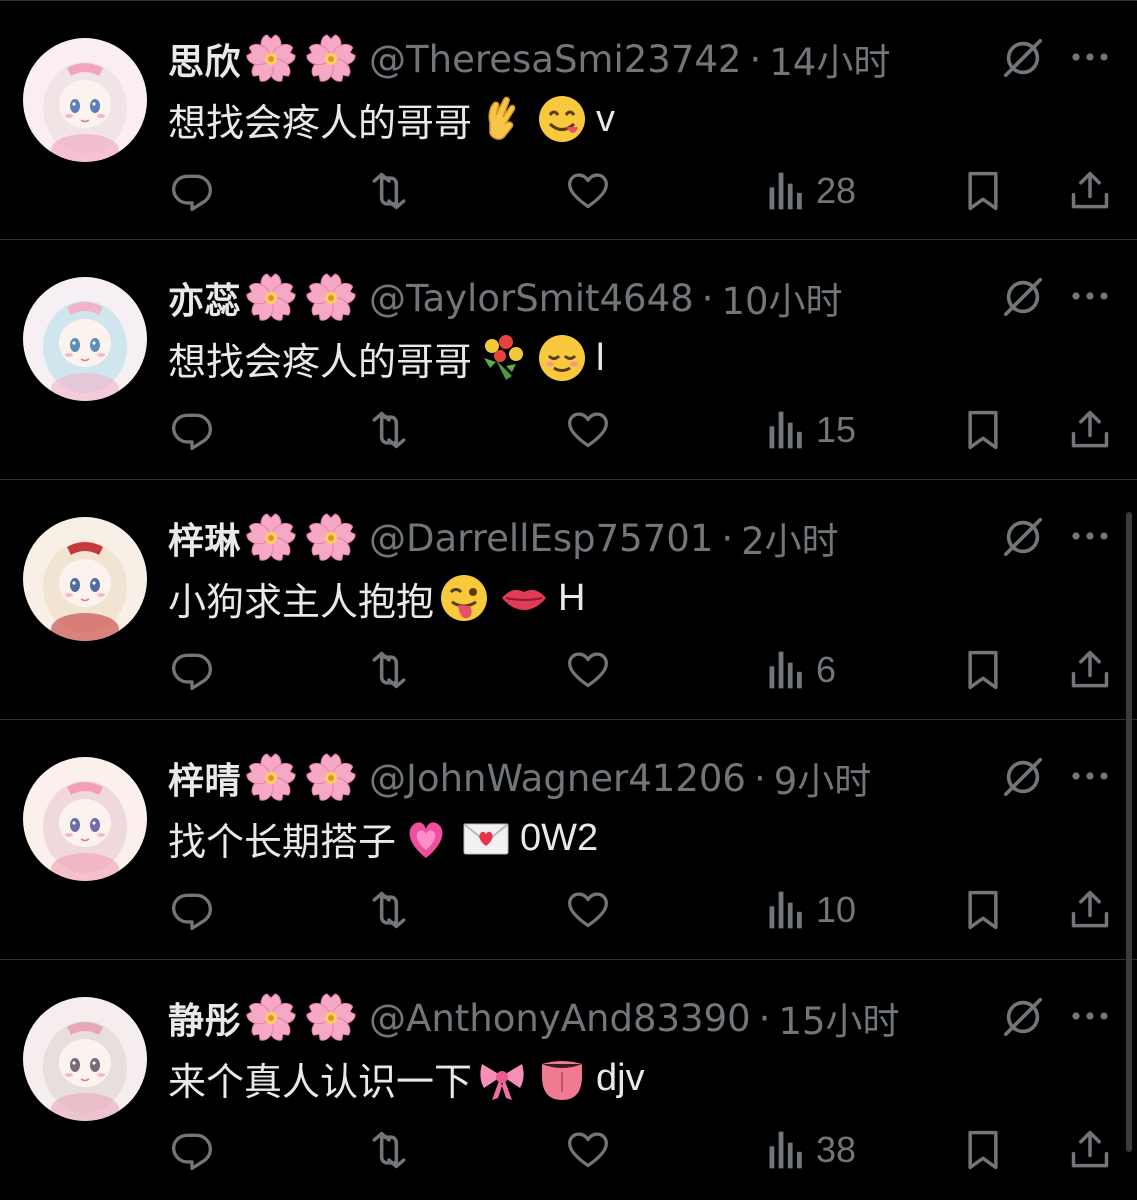  I want to click on tweet-text: 想找会疼人的哥哥 v, so click(391, 119).